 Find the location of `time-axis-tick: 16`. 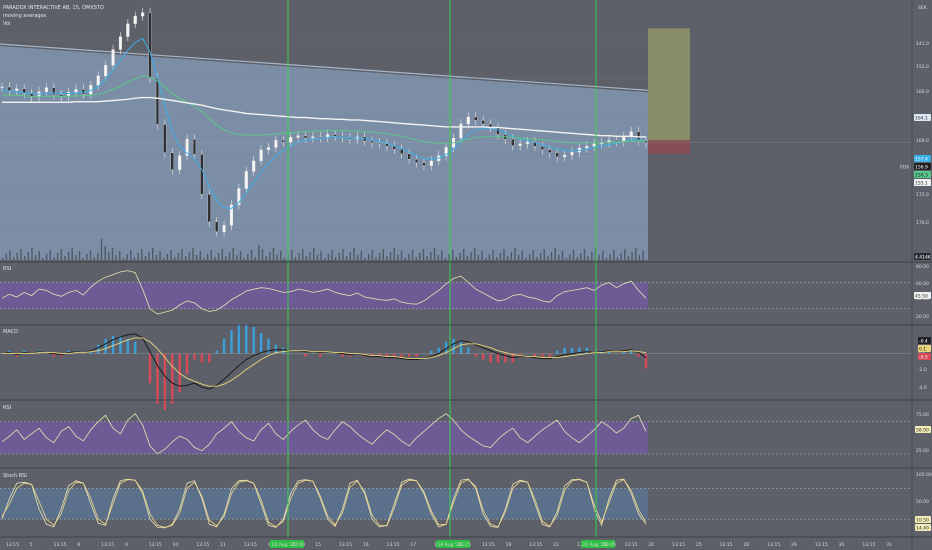

time-axis-tick: 16 is located at coordinates (366, 545).